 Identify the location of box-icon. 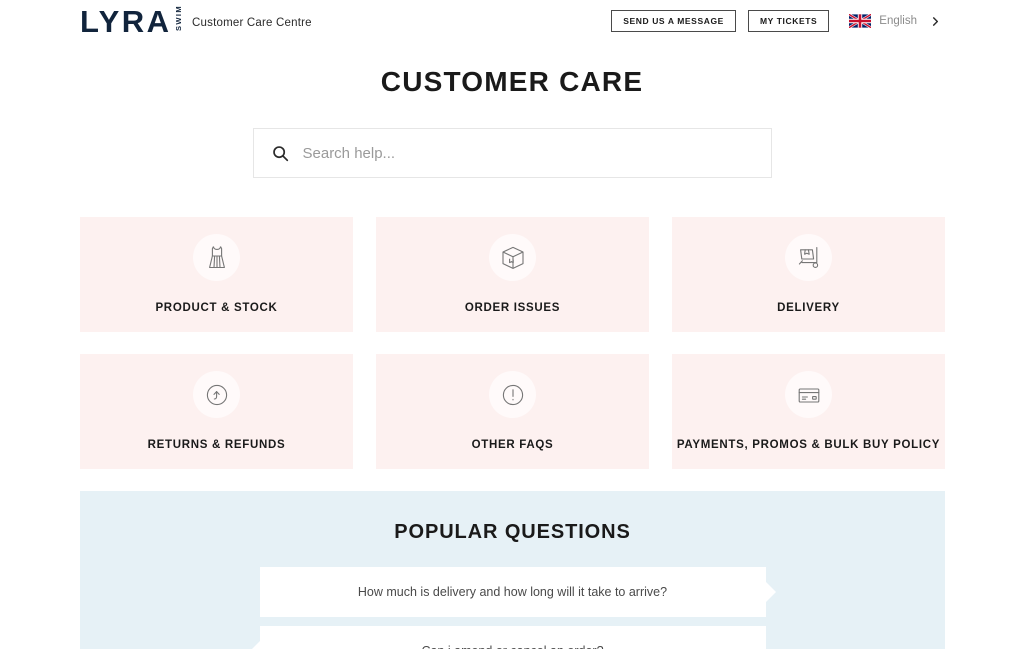
(512, 257).